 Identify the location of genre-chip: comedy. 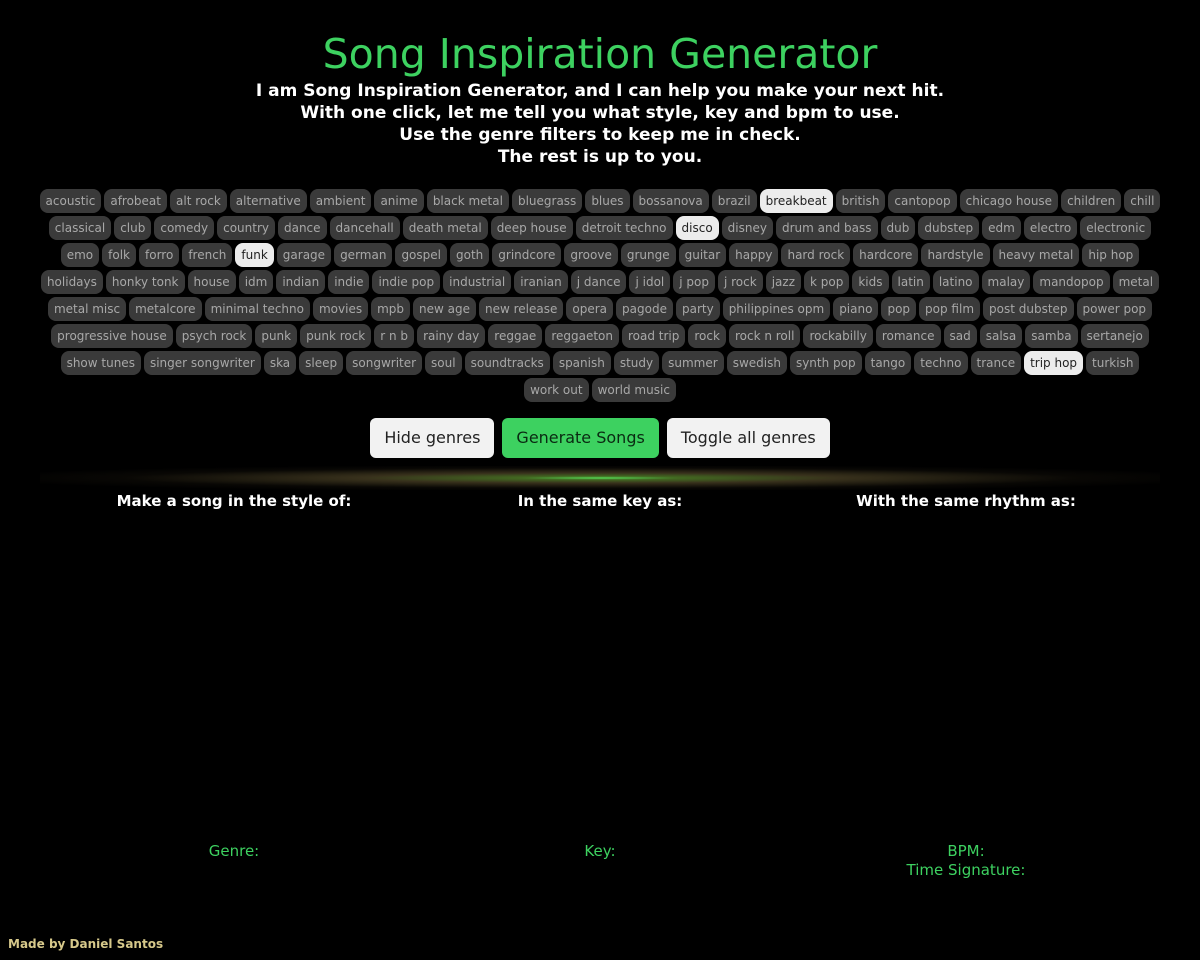
(184, 228).